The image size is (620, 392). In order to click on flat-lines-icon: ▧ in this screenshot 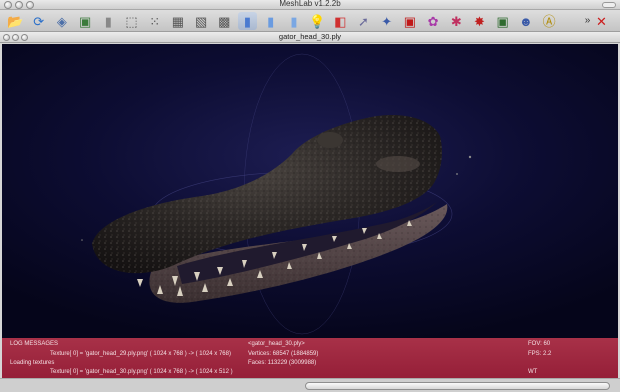, I will do `click(201, 21)`.